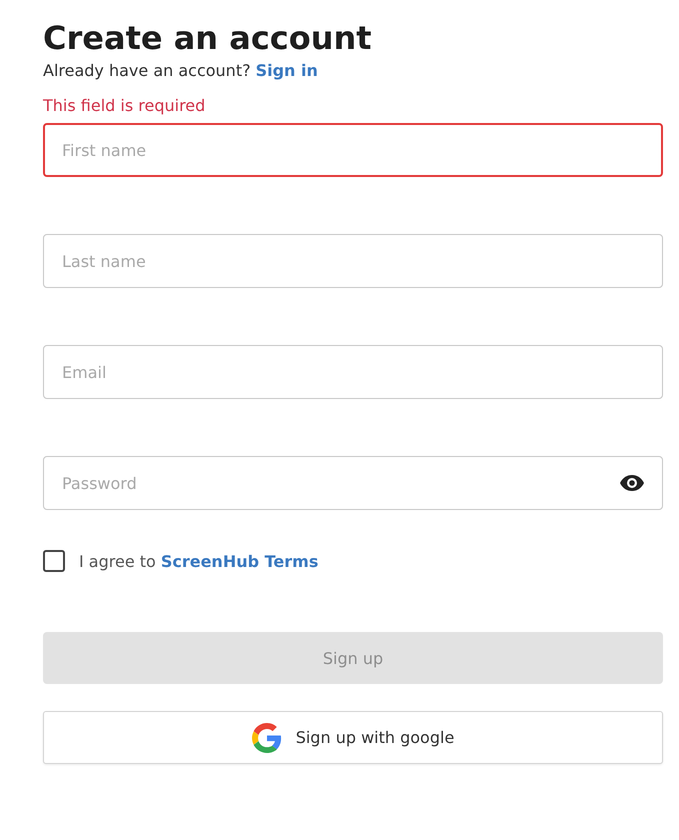 Image resolution: width=679 pixels, height=840 pixels. What do you see at coordinates (353, 483) in the screenshot?
I see `password-field: Password` at bounding box center [353, 483].